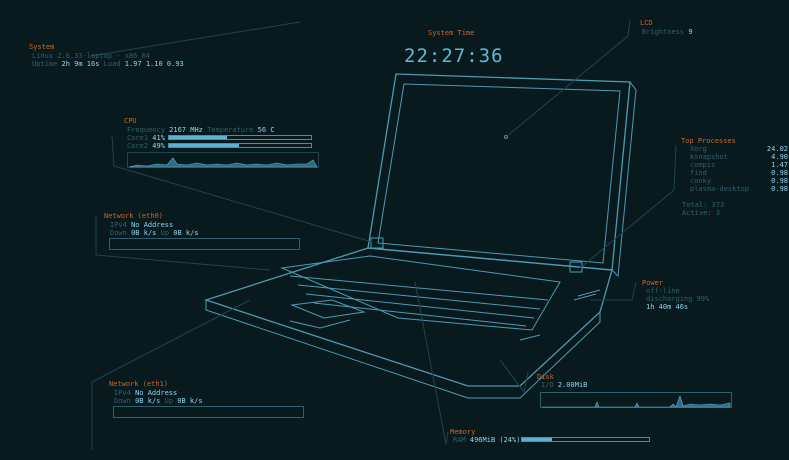 The image size is (789, 460). Describe the element at coordinates (701, 181) in the screenshot. I see `process-name: conky` at that location.